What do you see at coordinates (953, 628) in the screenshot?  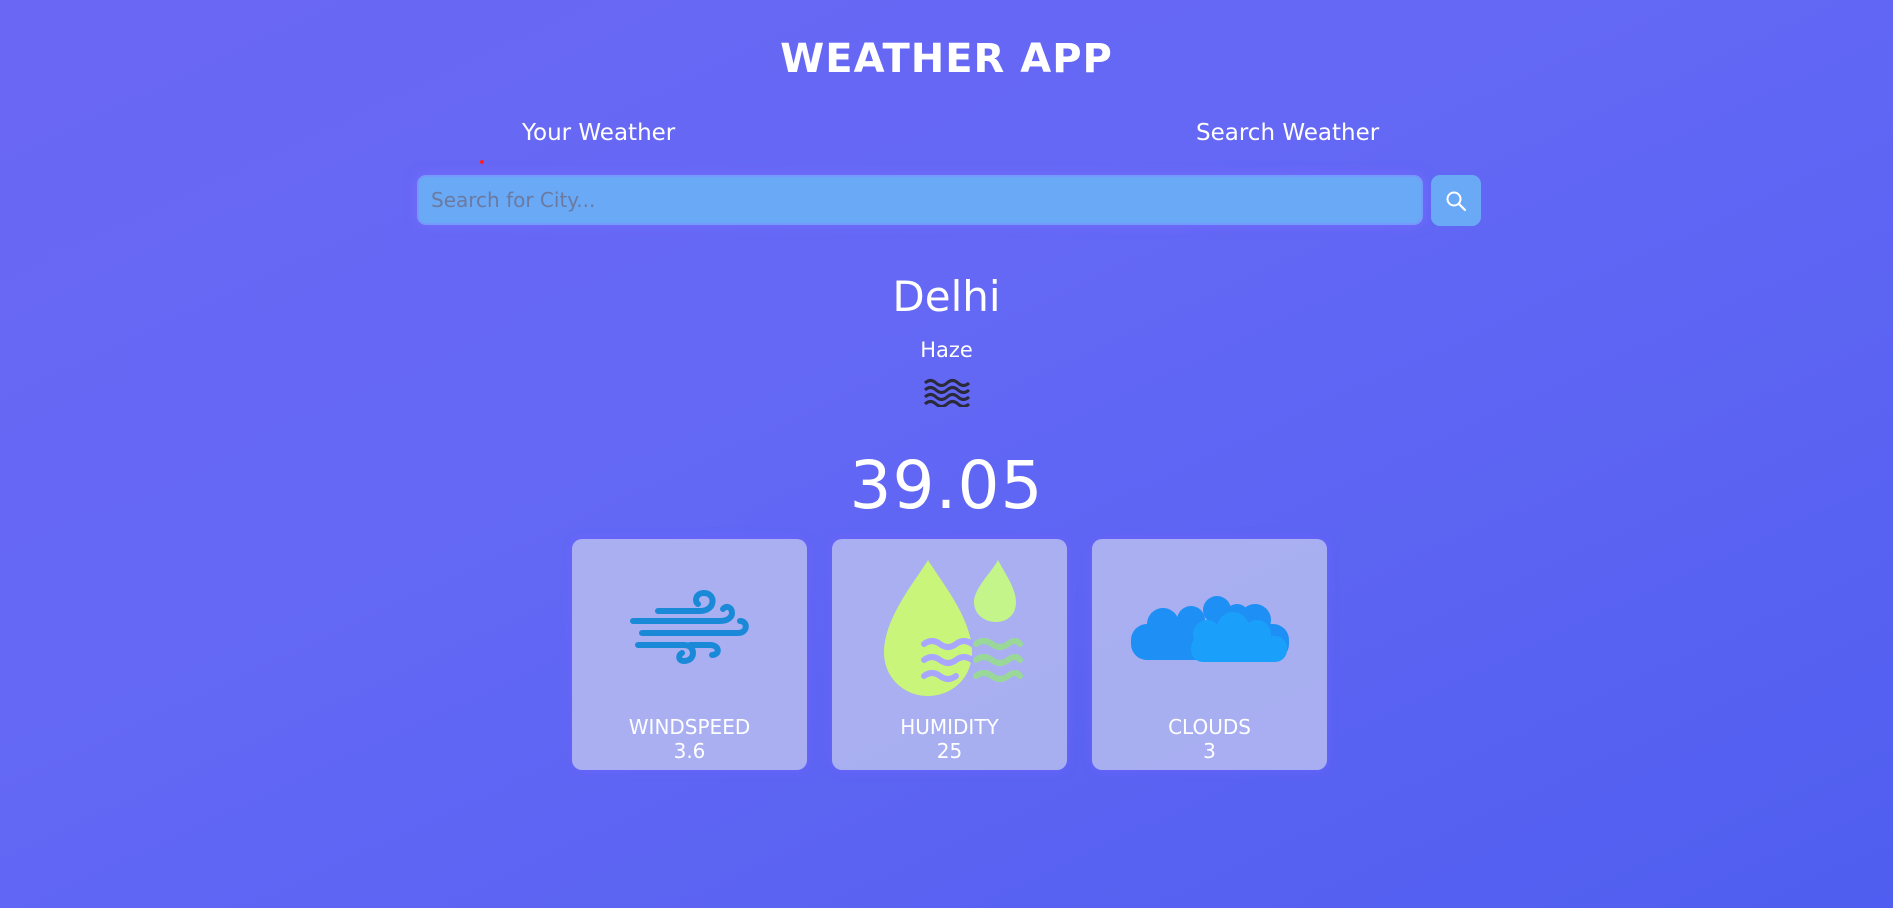 I see `humidity-icon` at bounding box center [953, 628].